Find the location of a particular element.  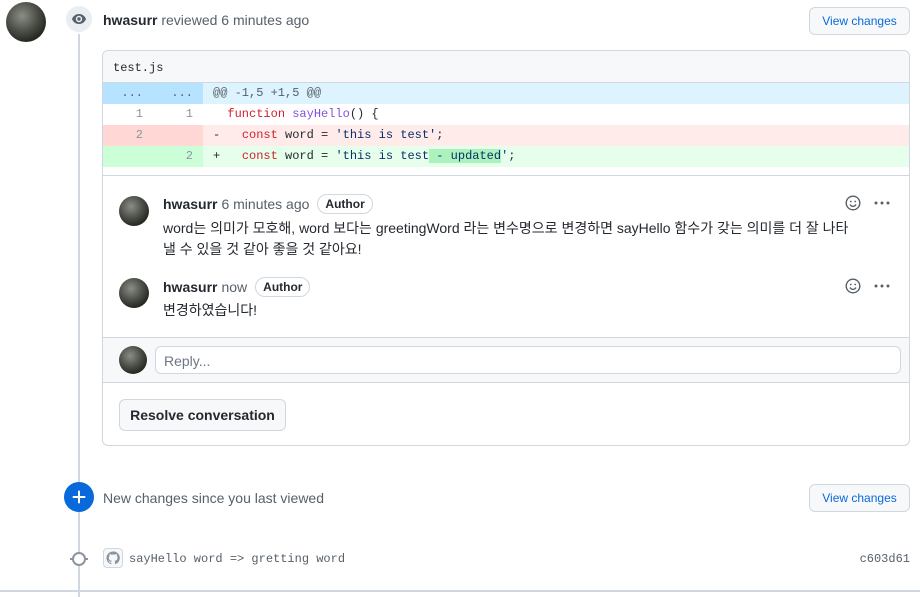

comment-header: hwasurr 6 minutes ago Author is located at coordinates (268, 204).